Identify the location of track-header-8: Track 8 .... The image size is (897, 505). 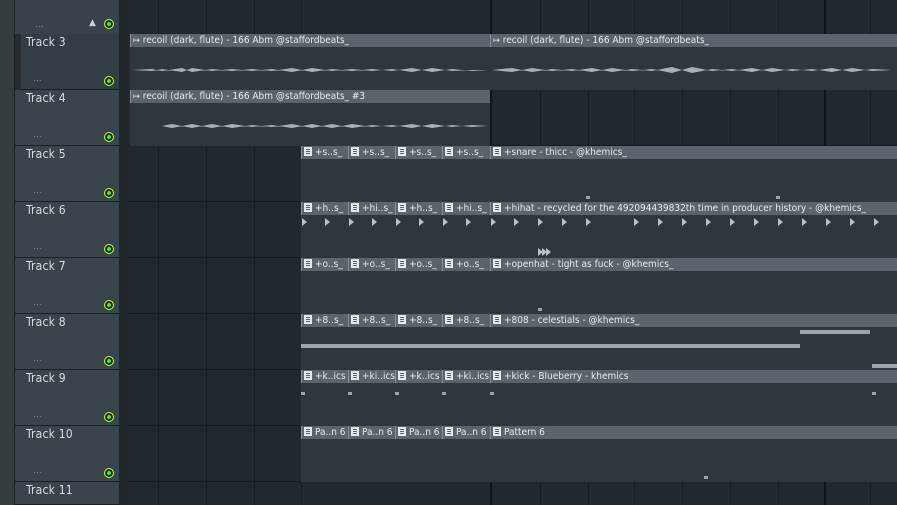
(67, 342).